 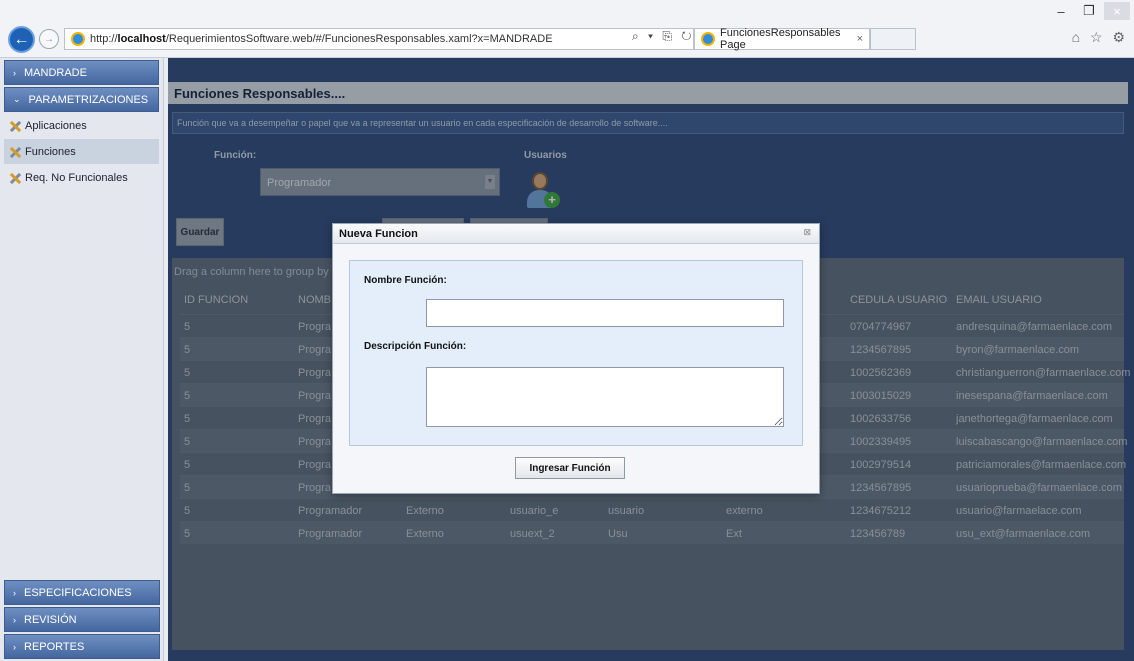 I want to click on back-button: ←, so click(x=21, y=39).